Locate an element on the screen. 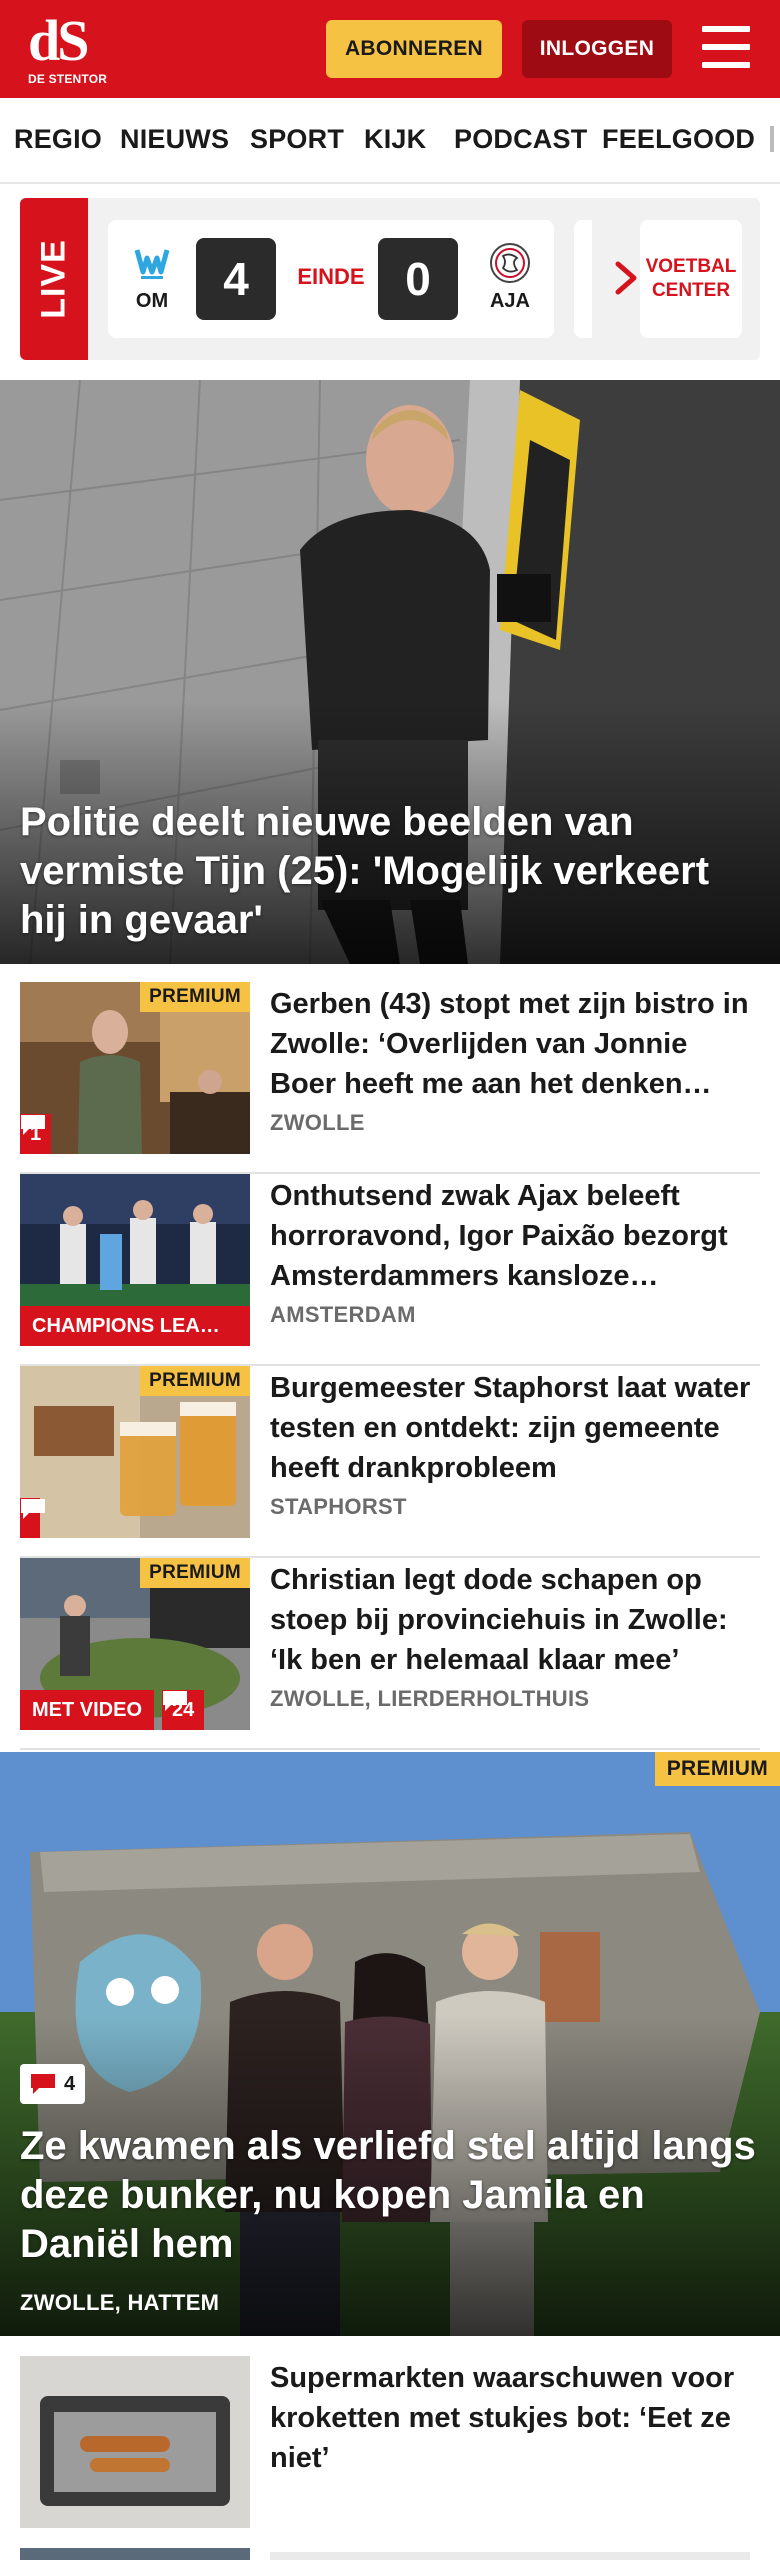 The height and width of the screenshot is (2560, 780). site-logo: dS DE STENTOR is located at coordinates (70, 51).